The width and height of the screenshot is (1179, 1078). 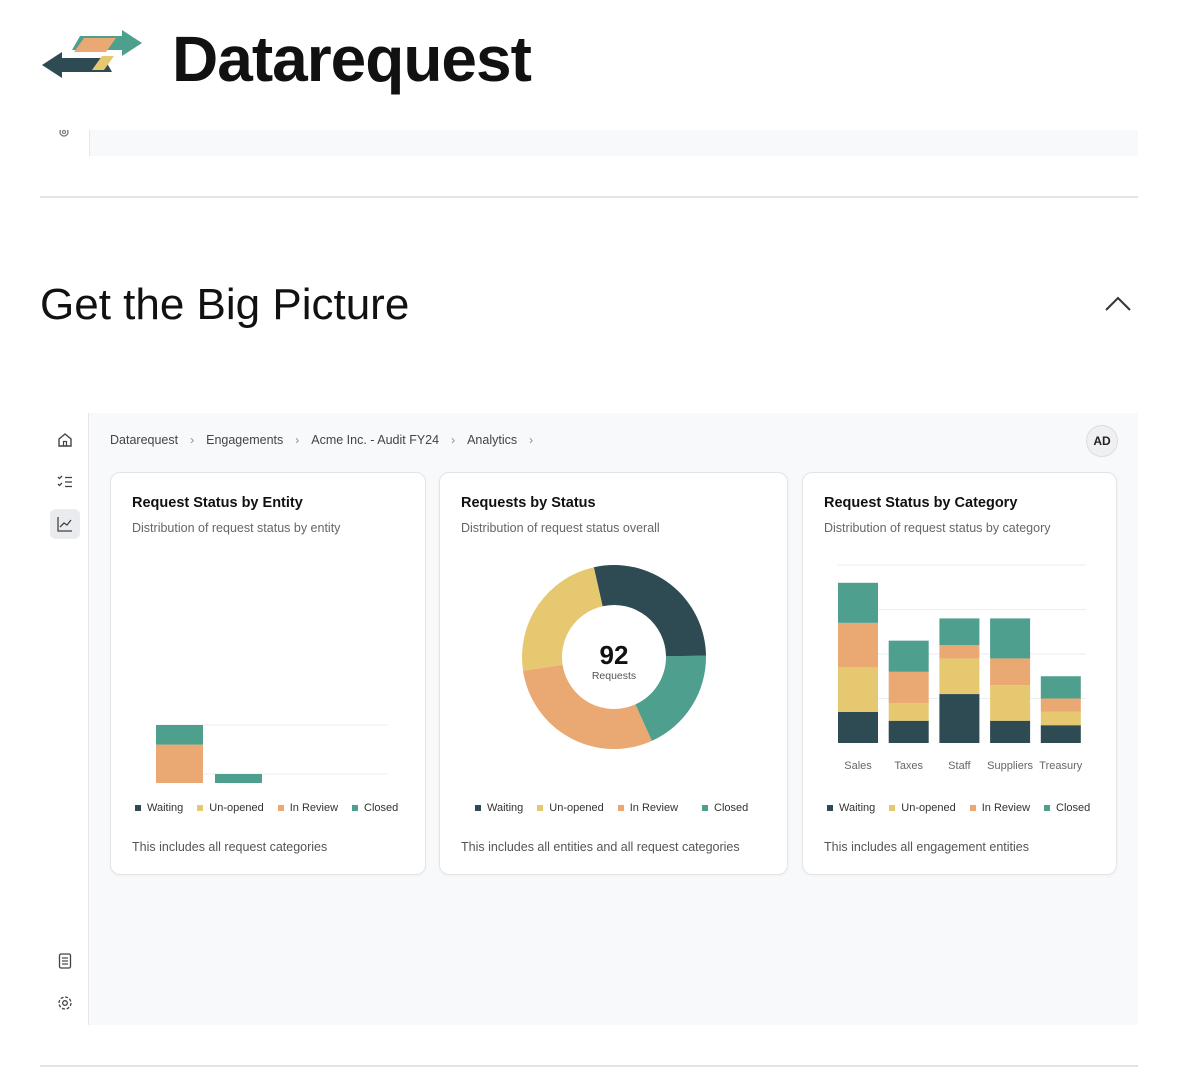 What do you see at coordinates (236, 528) in the screenshot?
I see `card-subtitle: Distribution of request status by entity` at bounding box center [236, 528].